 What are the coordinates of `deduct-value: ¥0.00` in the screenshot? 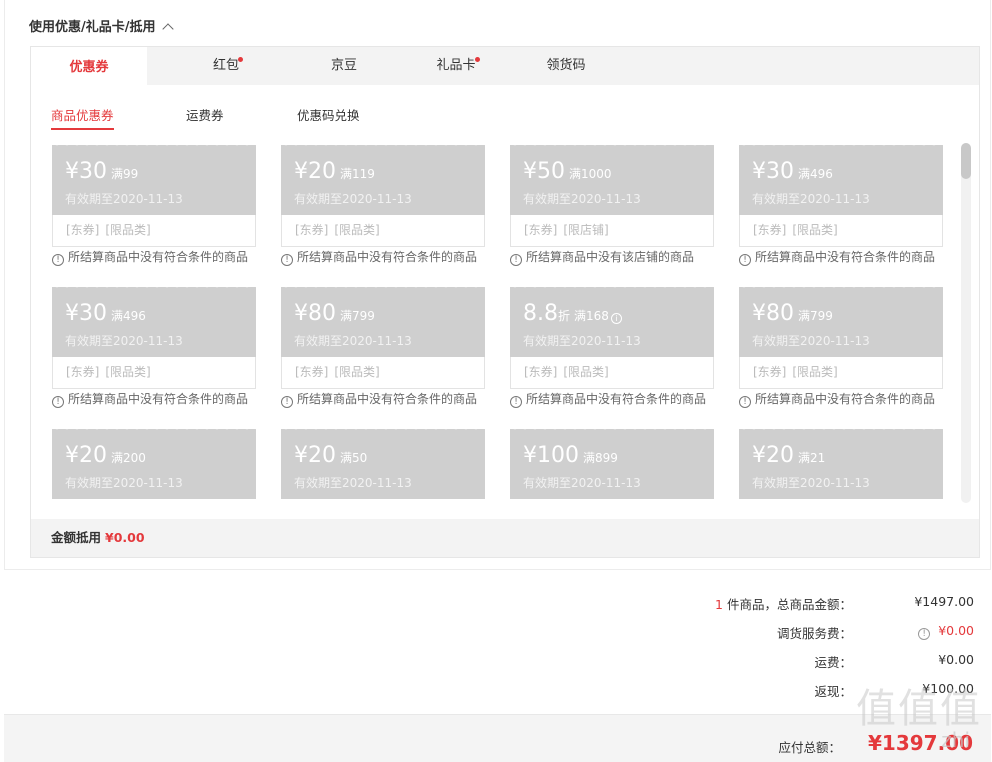 It's located at (125, 537).